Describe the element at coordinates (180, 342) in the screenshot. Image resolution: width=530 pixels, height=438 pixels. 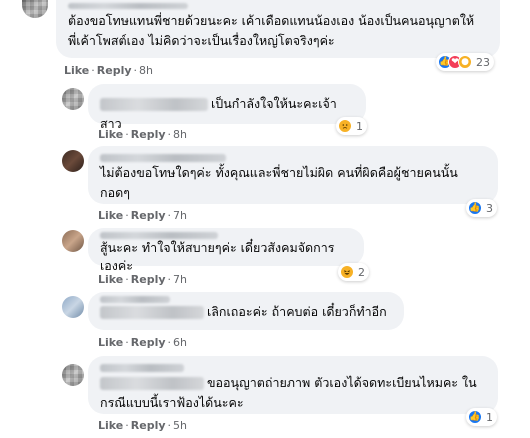
I see `timestamp: 6h` at that location.